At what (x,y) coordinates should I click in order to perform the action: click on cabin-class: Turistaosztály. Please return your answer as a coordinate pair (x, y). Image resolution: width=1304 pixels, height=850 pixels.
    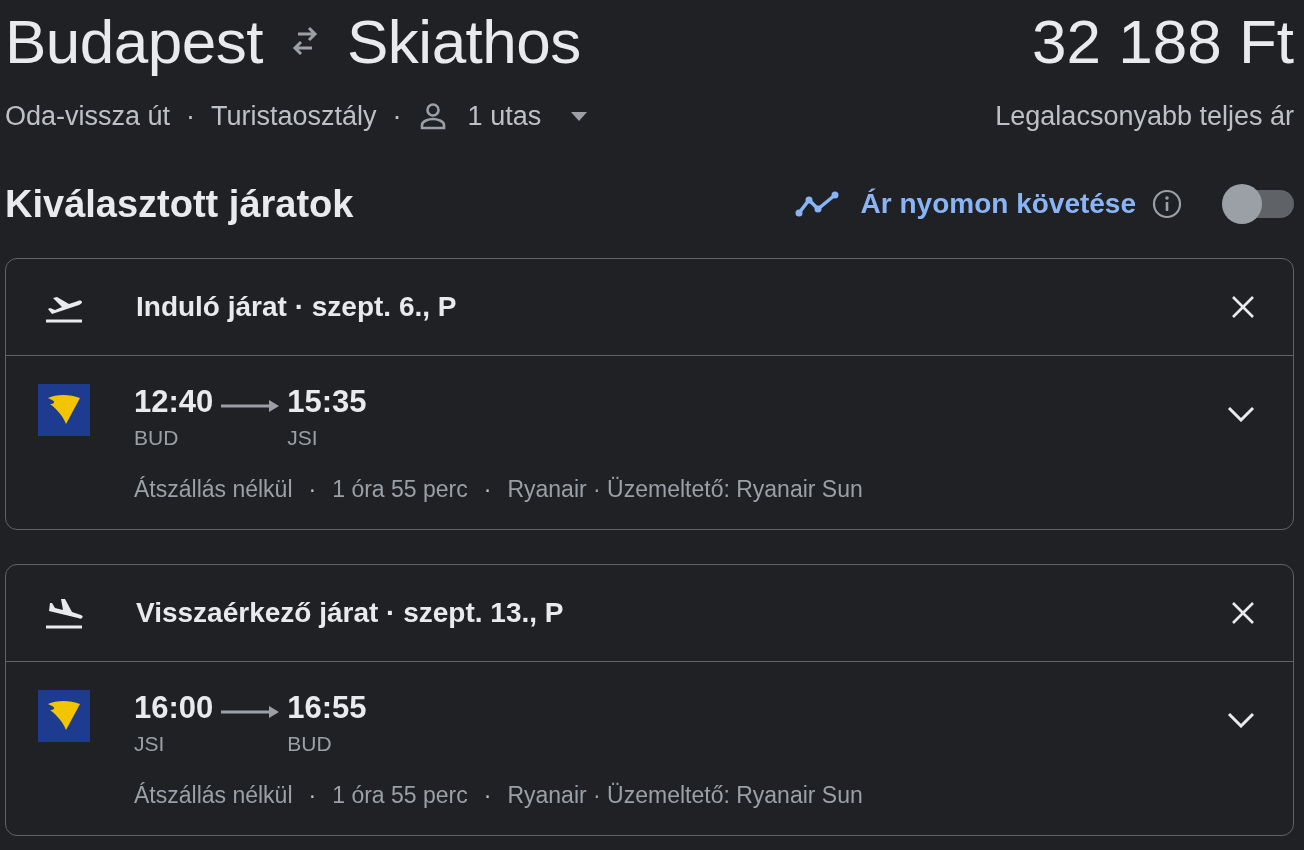
    Looking at the image, I should click on (294, 116).